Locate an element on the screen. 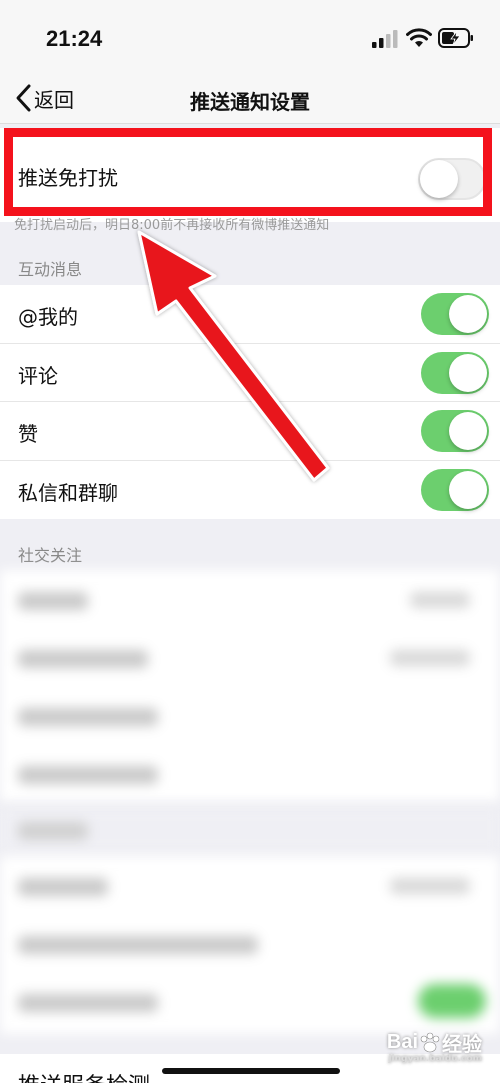  watermark-brand: Bai is located at coordinates (402, 1042).